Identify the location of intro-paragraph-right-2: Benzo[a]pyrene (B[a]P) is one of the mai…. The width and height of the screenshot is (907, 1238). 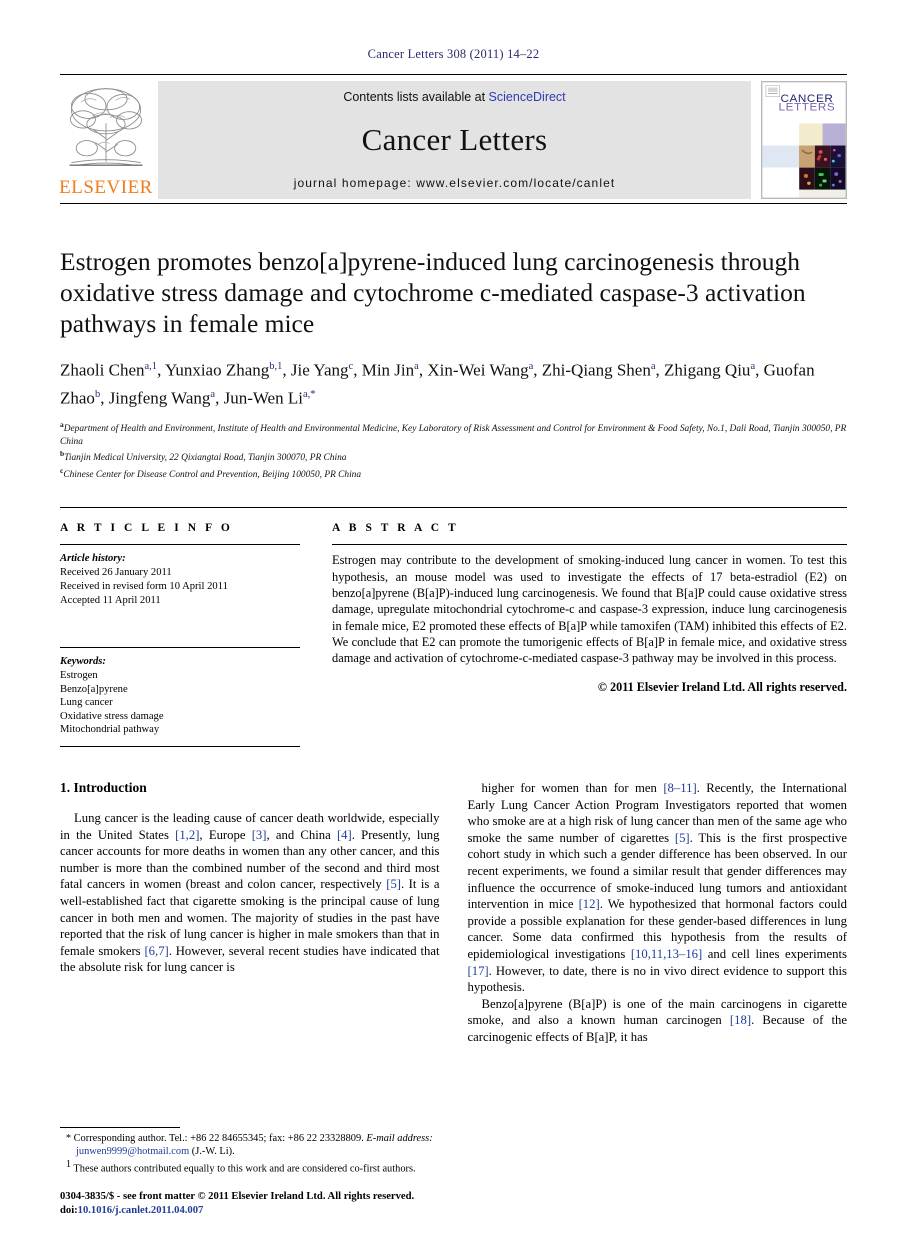
(657, 1020).